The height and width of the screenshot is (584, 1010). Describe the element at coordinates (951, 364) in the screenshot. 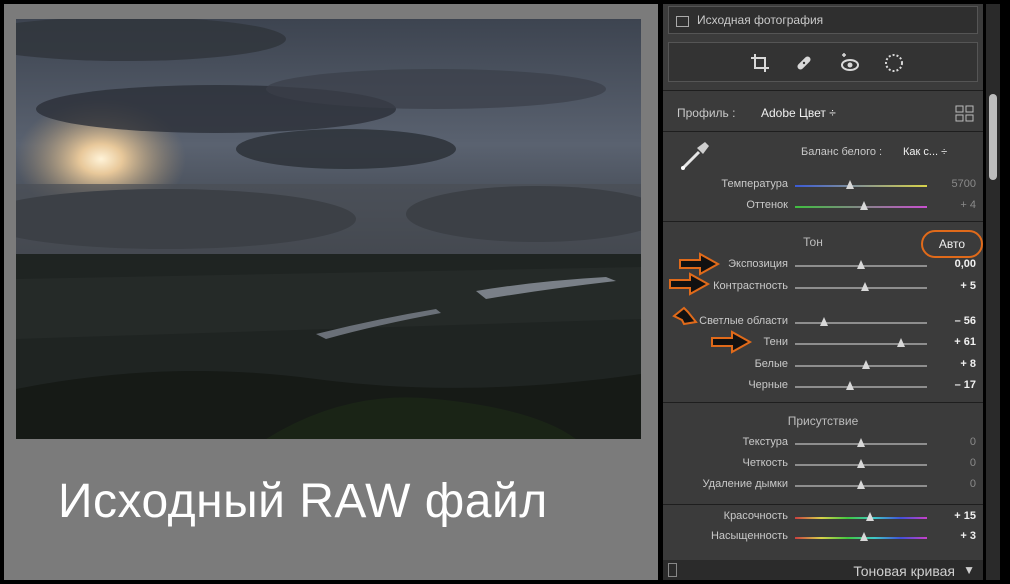

I see `slider-value: + 8` at that location.